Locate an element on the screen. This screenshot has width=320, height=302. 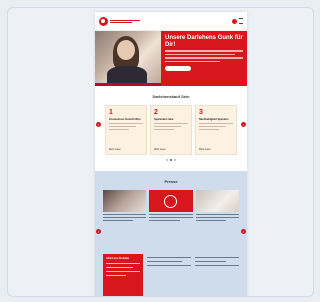
step-title: Kostenloses Gutschriften is located at coordinates (125, 119).